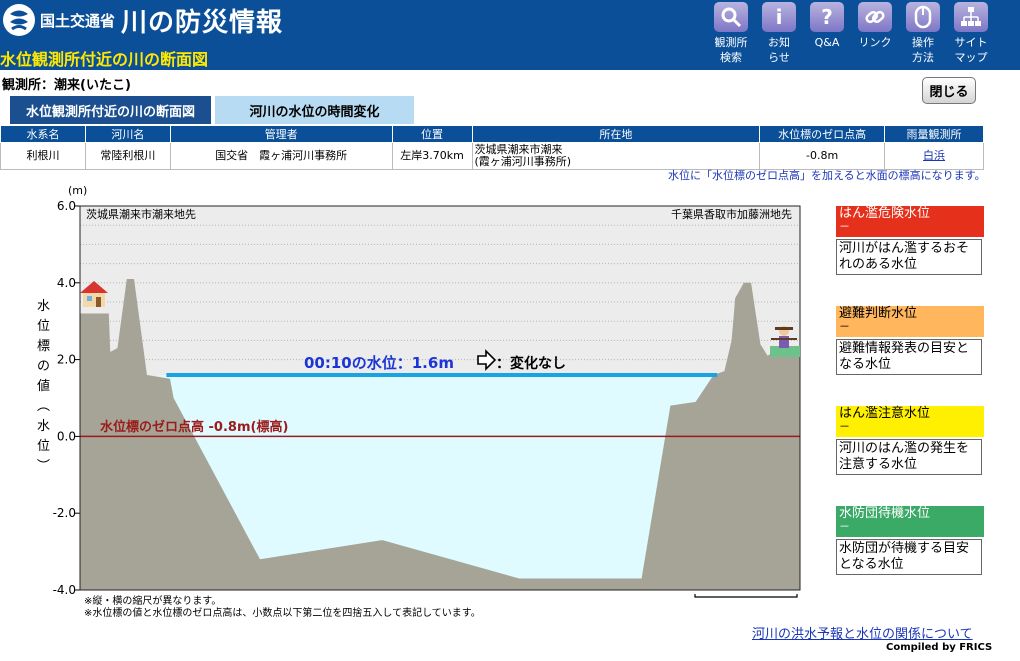  Describe the element at coordinates (875, 42) in the screenshot. I see `nav-label: リンク` at that location.